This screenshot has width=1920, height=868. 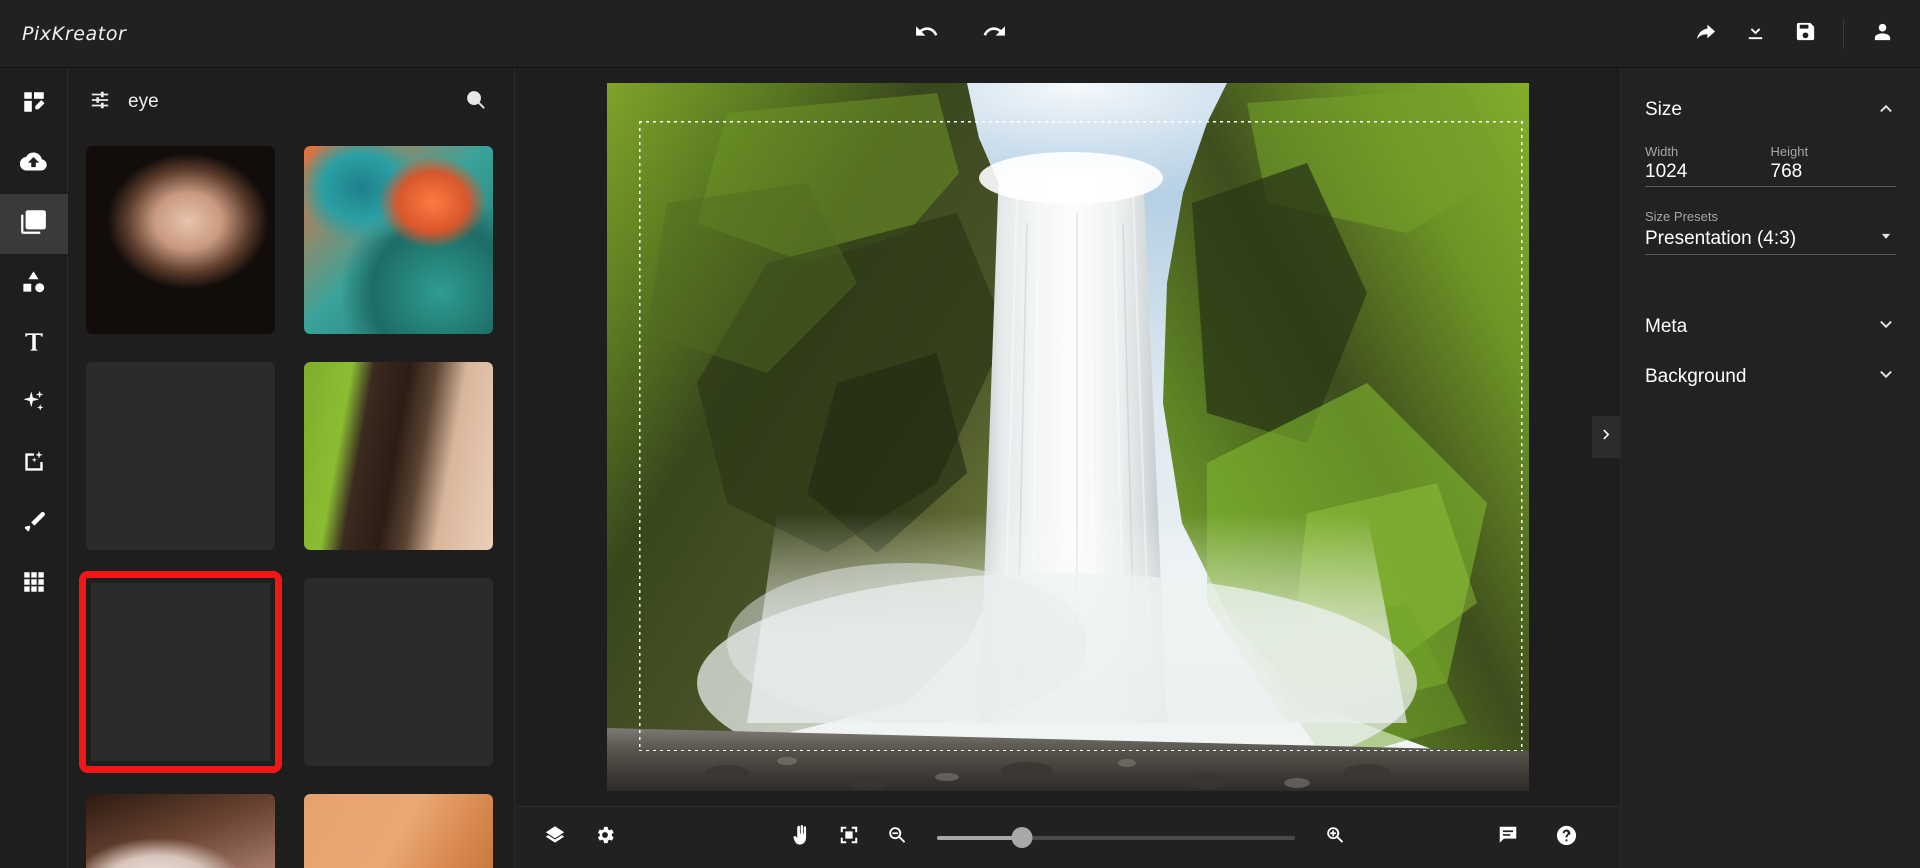 I want to click on sidebar-item-photos, so click(x=34, y=224).